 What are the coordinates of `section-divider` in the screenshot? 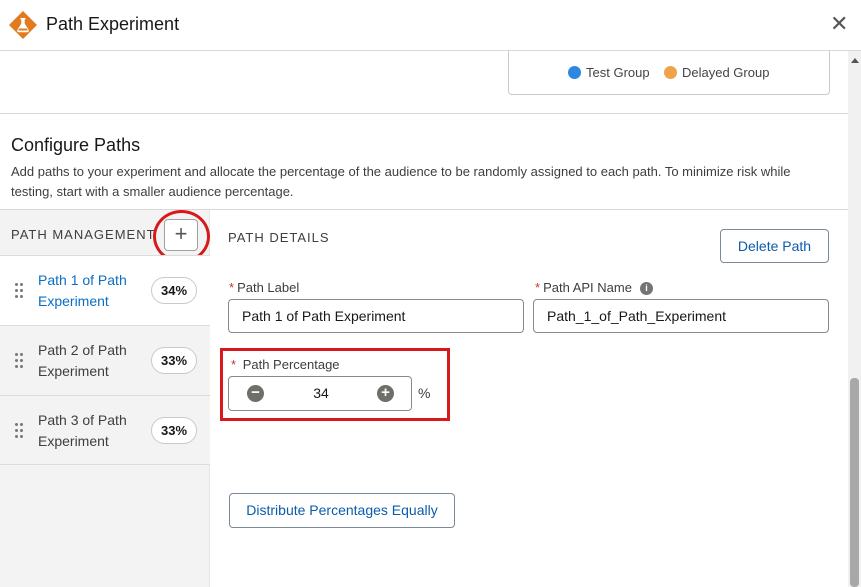 It's located at (424, 113).